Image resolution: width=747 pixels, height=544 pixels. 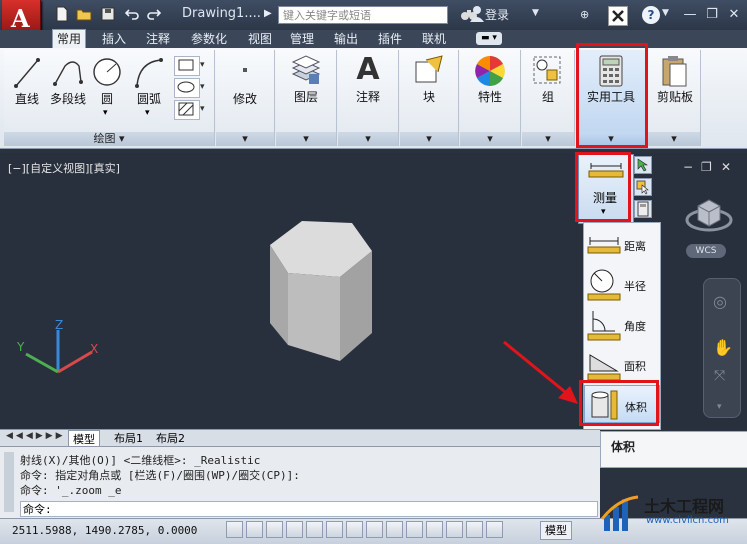 What do you see at coordinates (434, 39) in the screenshot?
I see `tab-online: 联机` at bounding box center [434, 39].